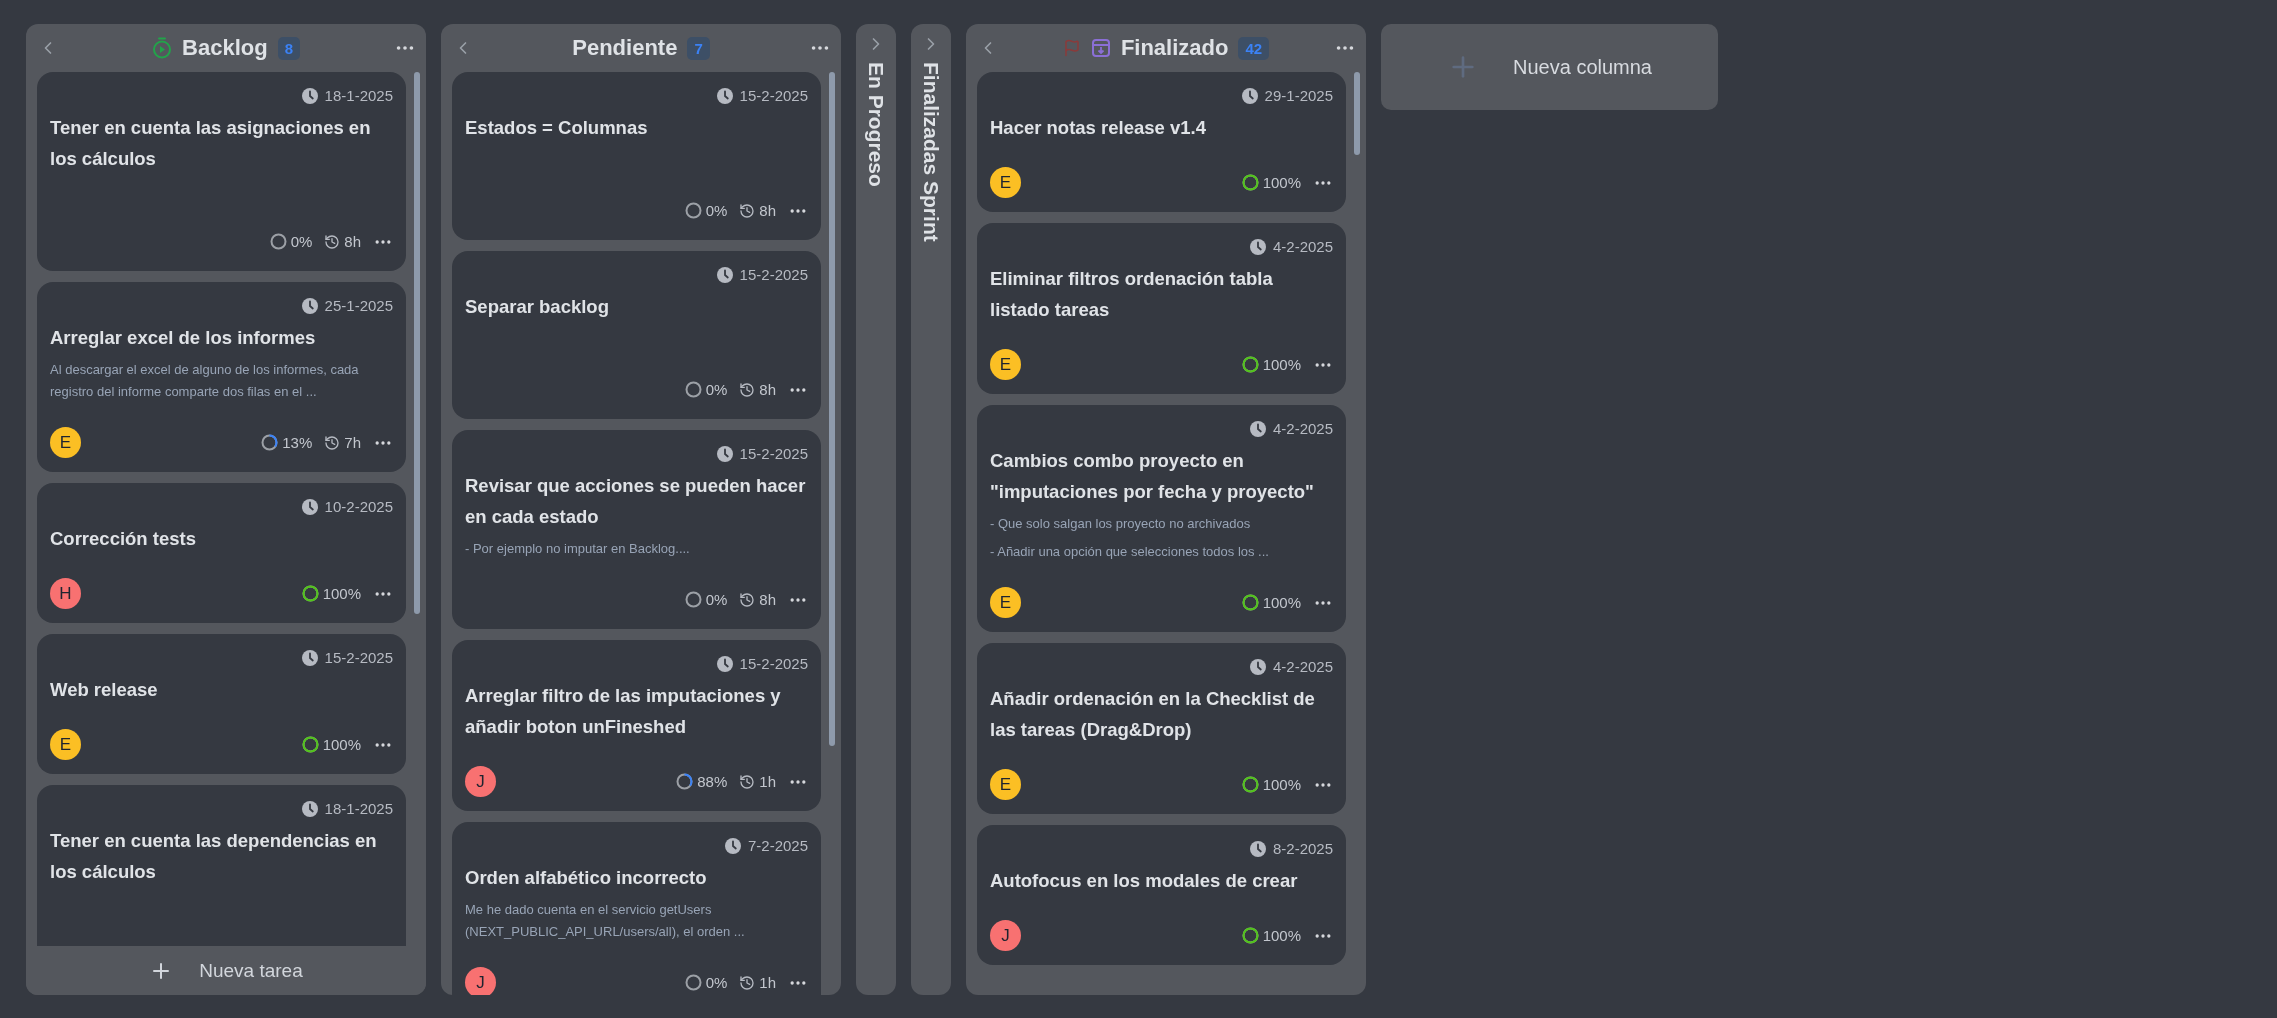 This screenshot has width=2277, height=1018. I want to click on task-card: 15-2-2025 Arreglar filtro de las imputaciones y añadir boton unFineshed J 88% 1h, so click(636, 725).